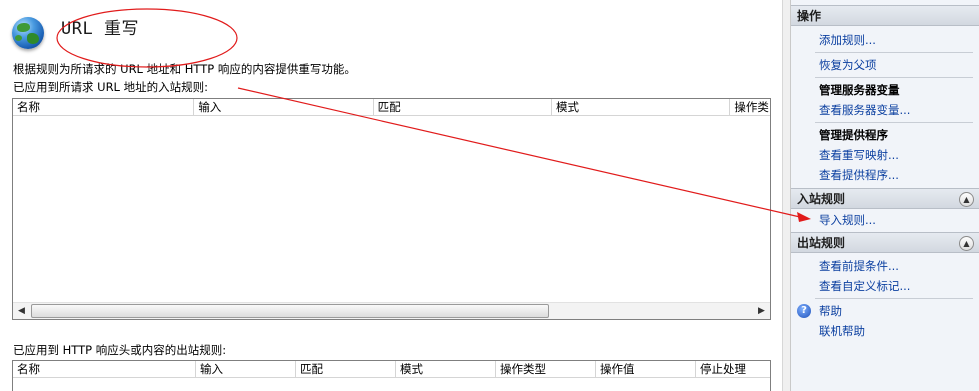  I want to click on inbound-rules-section-title: 入站规则, so click(821, 199).